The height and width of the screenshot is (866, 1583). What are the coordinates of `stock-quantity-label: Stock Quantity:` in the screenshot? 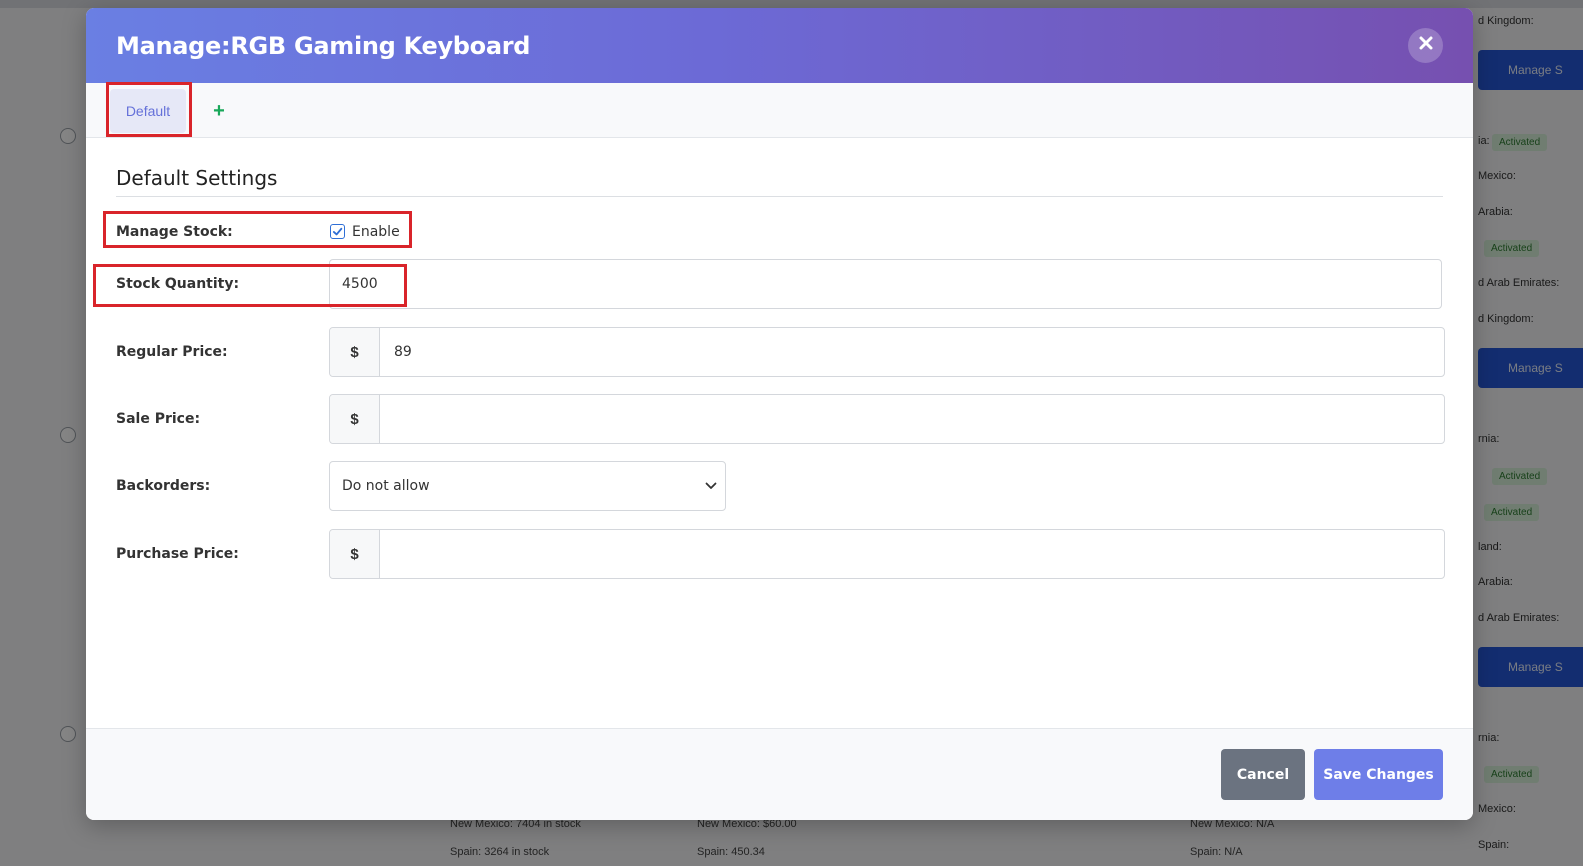 It's located at (178, 284).